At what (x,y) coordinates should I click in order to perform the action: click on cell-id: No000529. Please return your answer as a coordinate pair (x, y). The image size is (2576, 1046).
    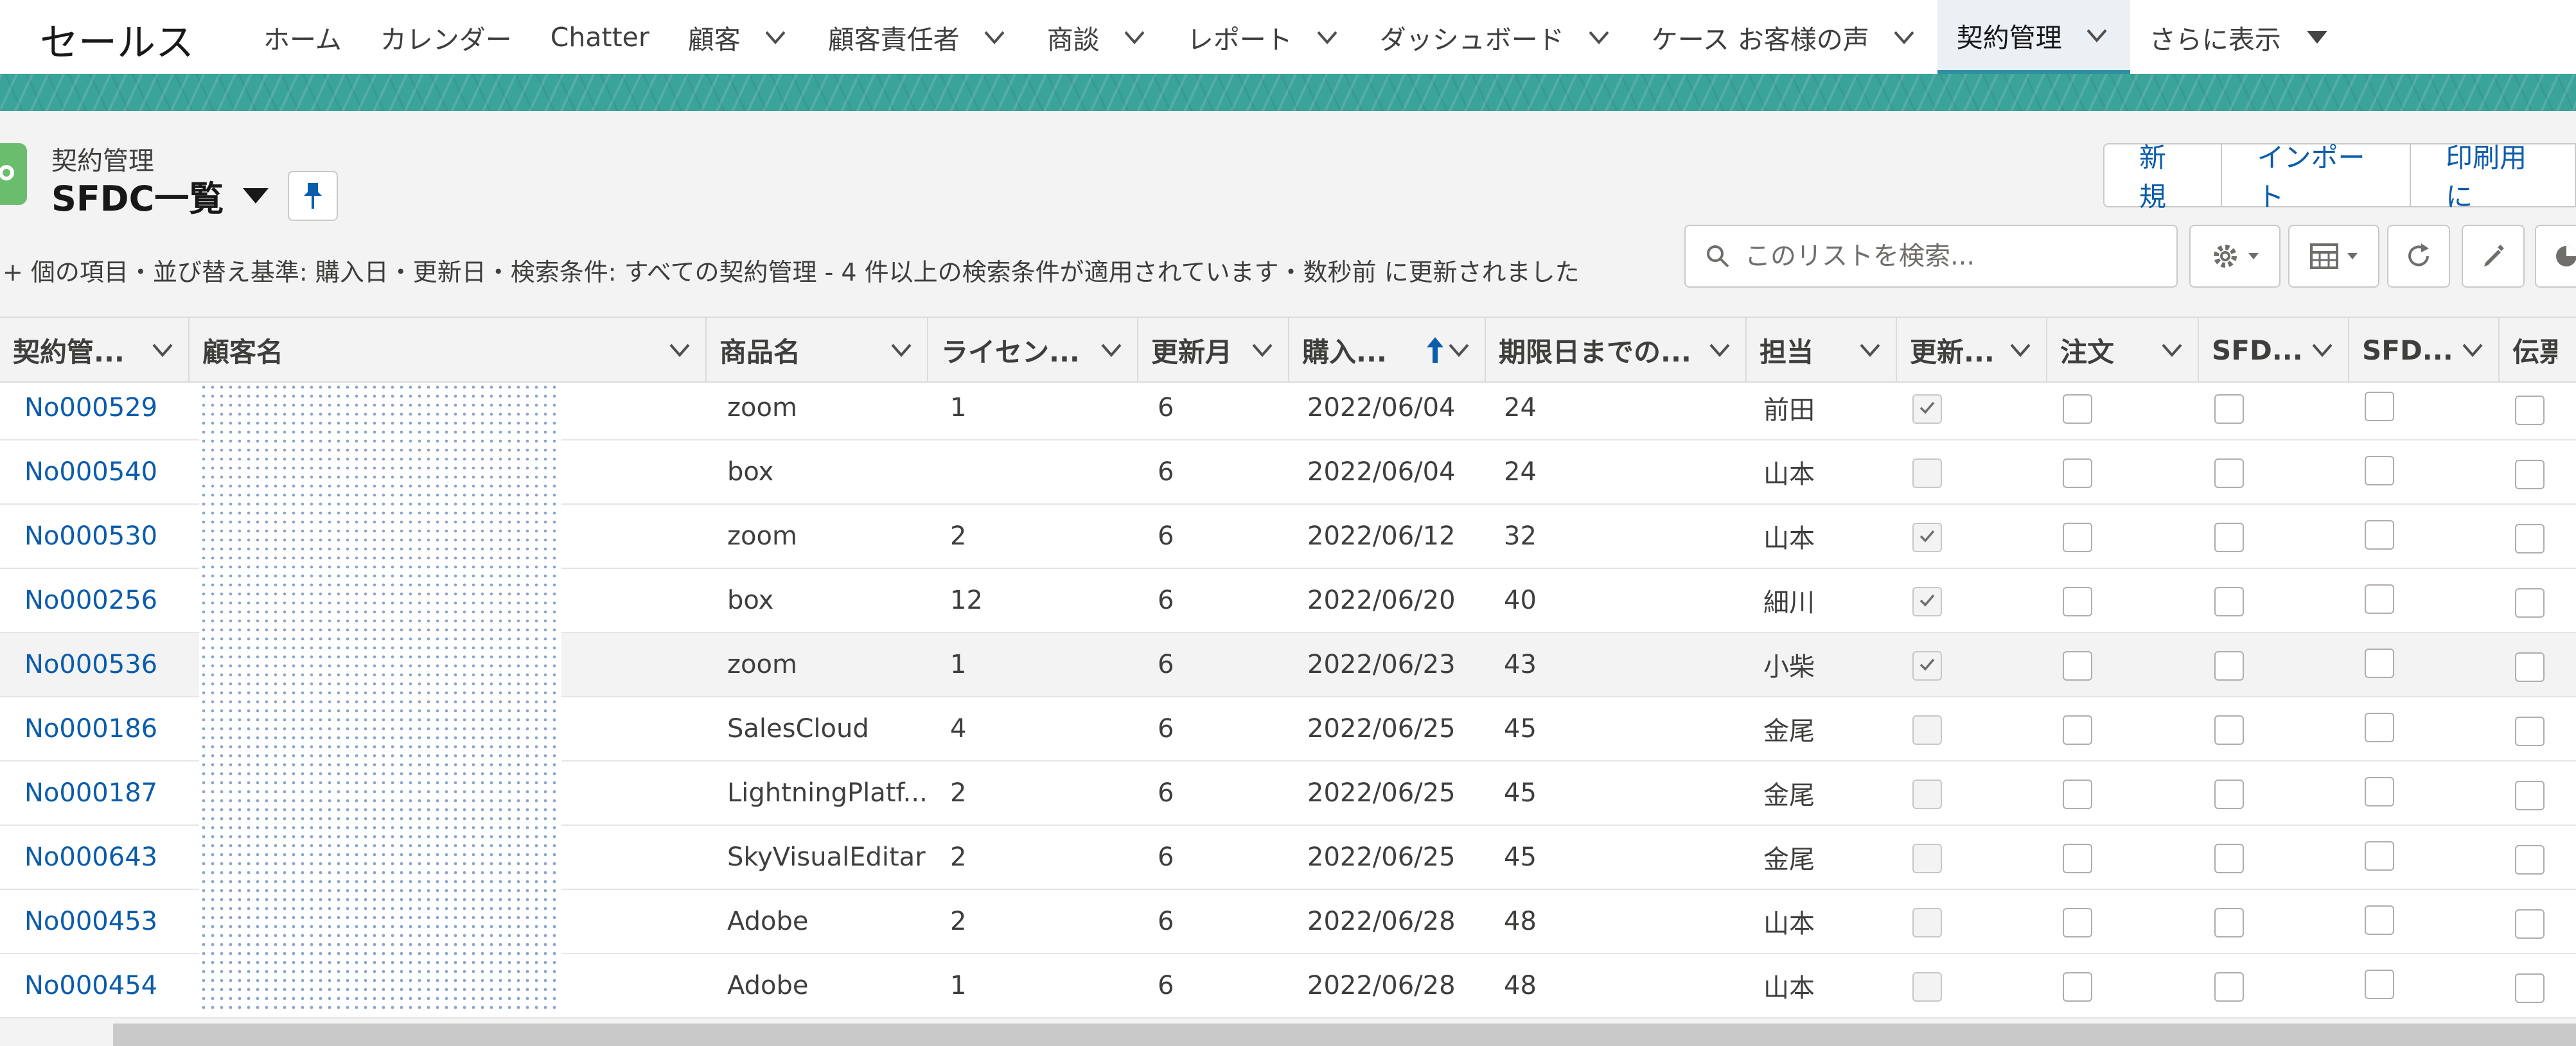
    Looking at the image, I should click on (109, 411).